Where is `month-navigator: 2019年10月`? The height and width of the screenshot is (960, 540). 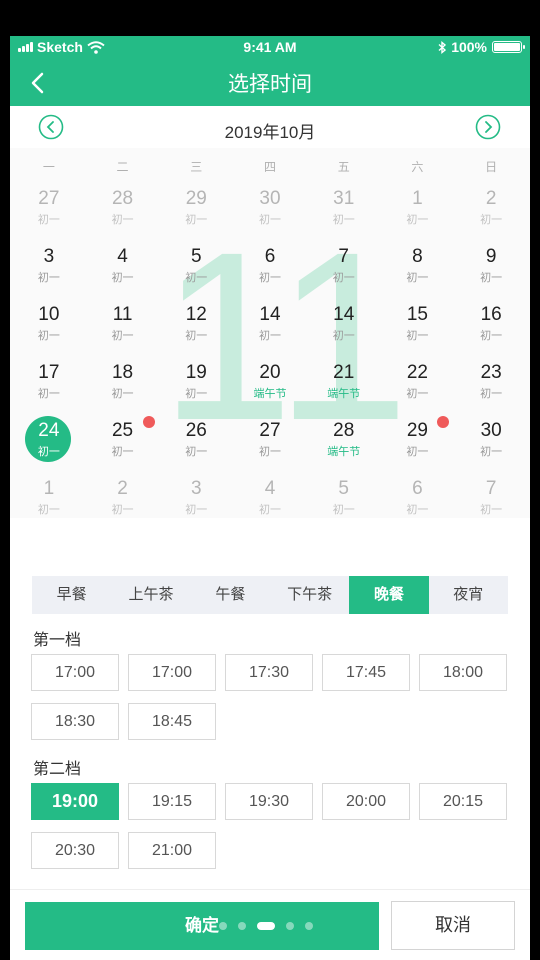
month-navigator: 2019年10月 is located at coordinates (270, 127).